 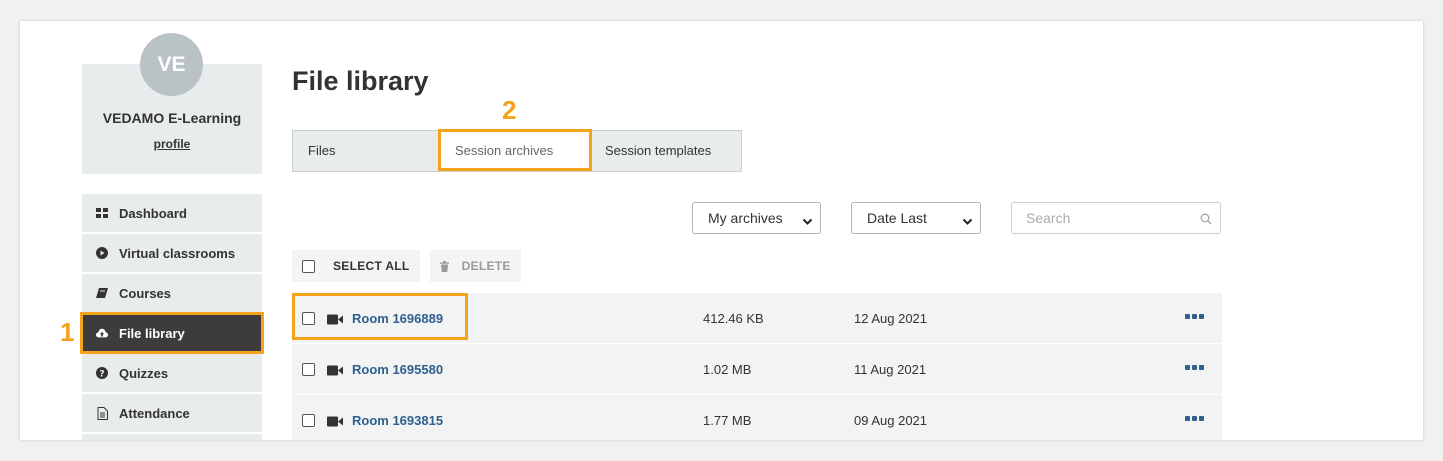 I want to click on sidebar-item-virtual-classrooms: Virtual classrooms, so click(x=172, y=253).